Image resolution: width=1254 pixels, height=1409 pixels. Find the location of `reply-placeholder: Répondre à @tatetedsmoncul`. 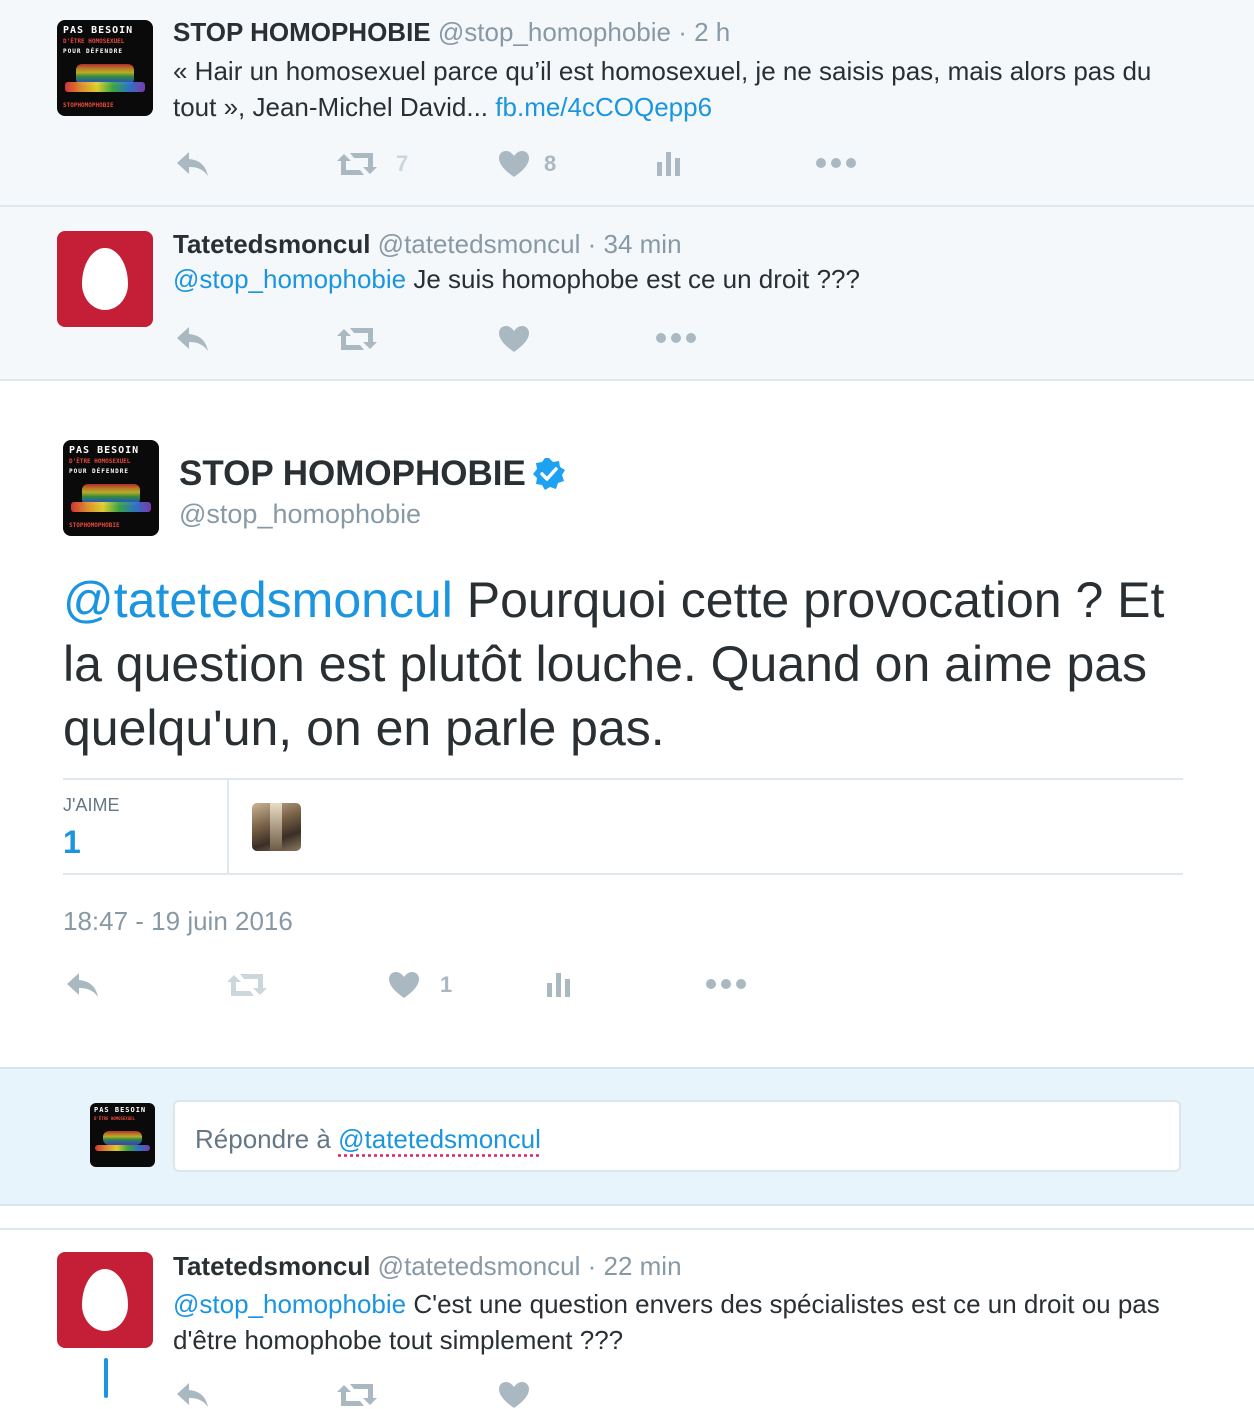

reply-placeholder: Répondre à @tatetedsmoncul is located at coordinates (368, 1139).